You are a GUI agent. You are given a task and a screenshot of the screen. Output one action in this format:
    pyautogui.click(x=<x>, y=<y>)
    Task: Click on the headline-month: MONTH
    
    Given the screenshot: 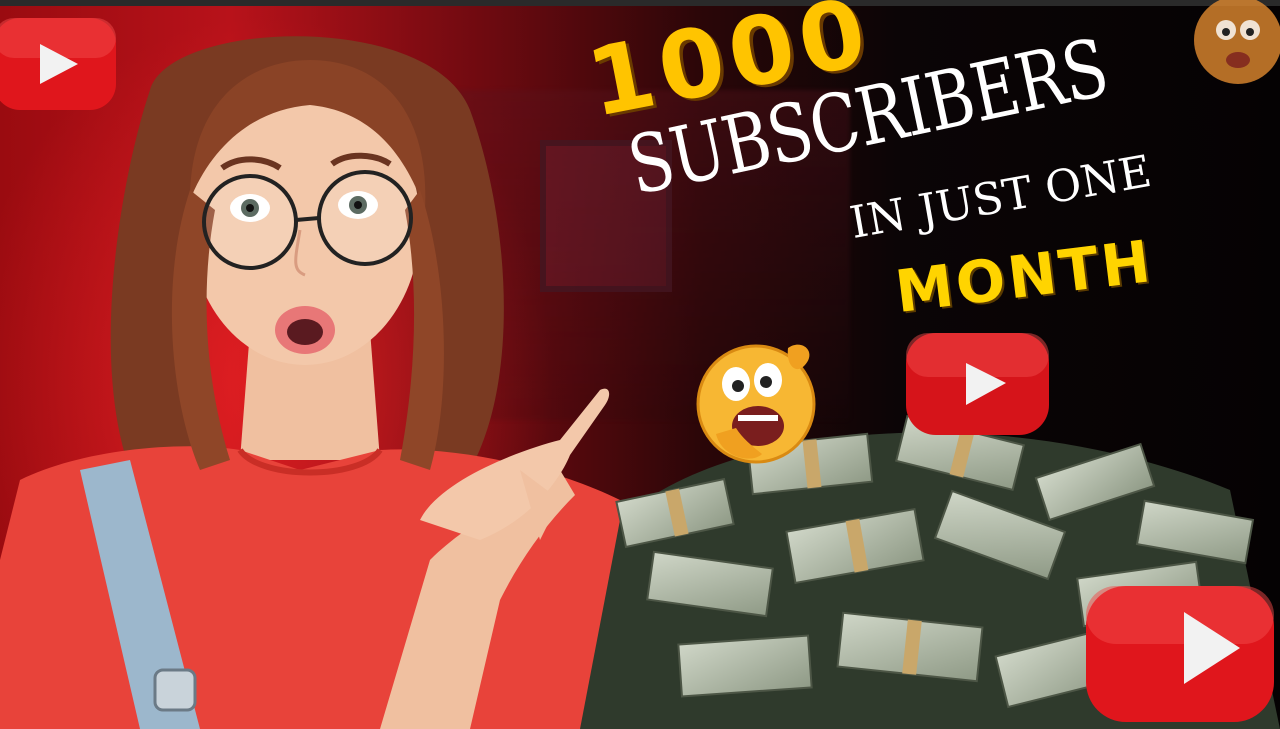 What is the action you would take?
    pyautogui.click(x=1024, y=276)
    